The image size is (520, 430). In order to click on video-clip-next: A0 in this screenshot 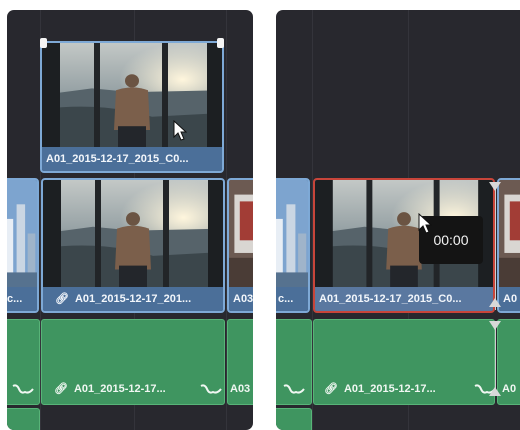, I will do `click(508, 245)`.